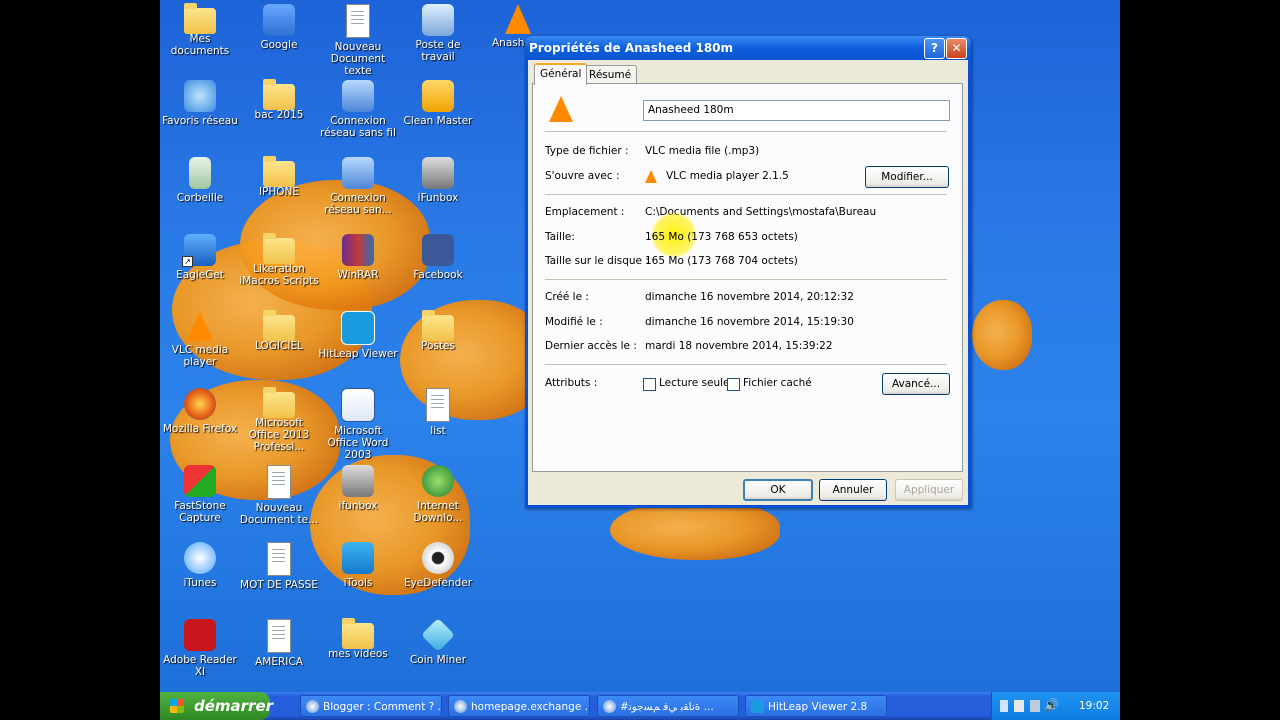 This screenshot has height=720, width=1280. Describe the element at coordinates (438, 96) in the screenshot. I see `clean-master-icon` at that location.